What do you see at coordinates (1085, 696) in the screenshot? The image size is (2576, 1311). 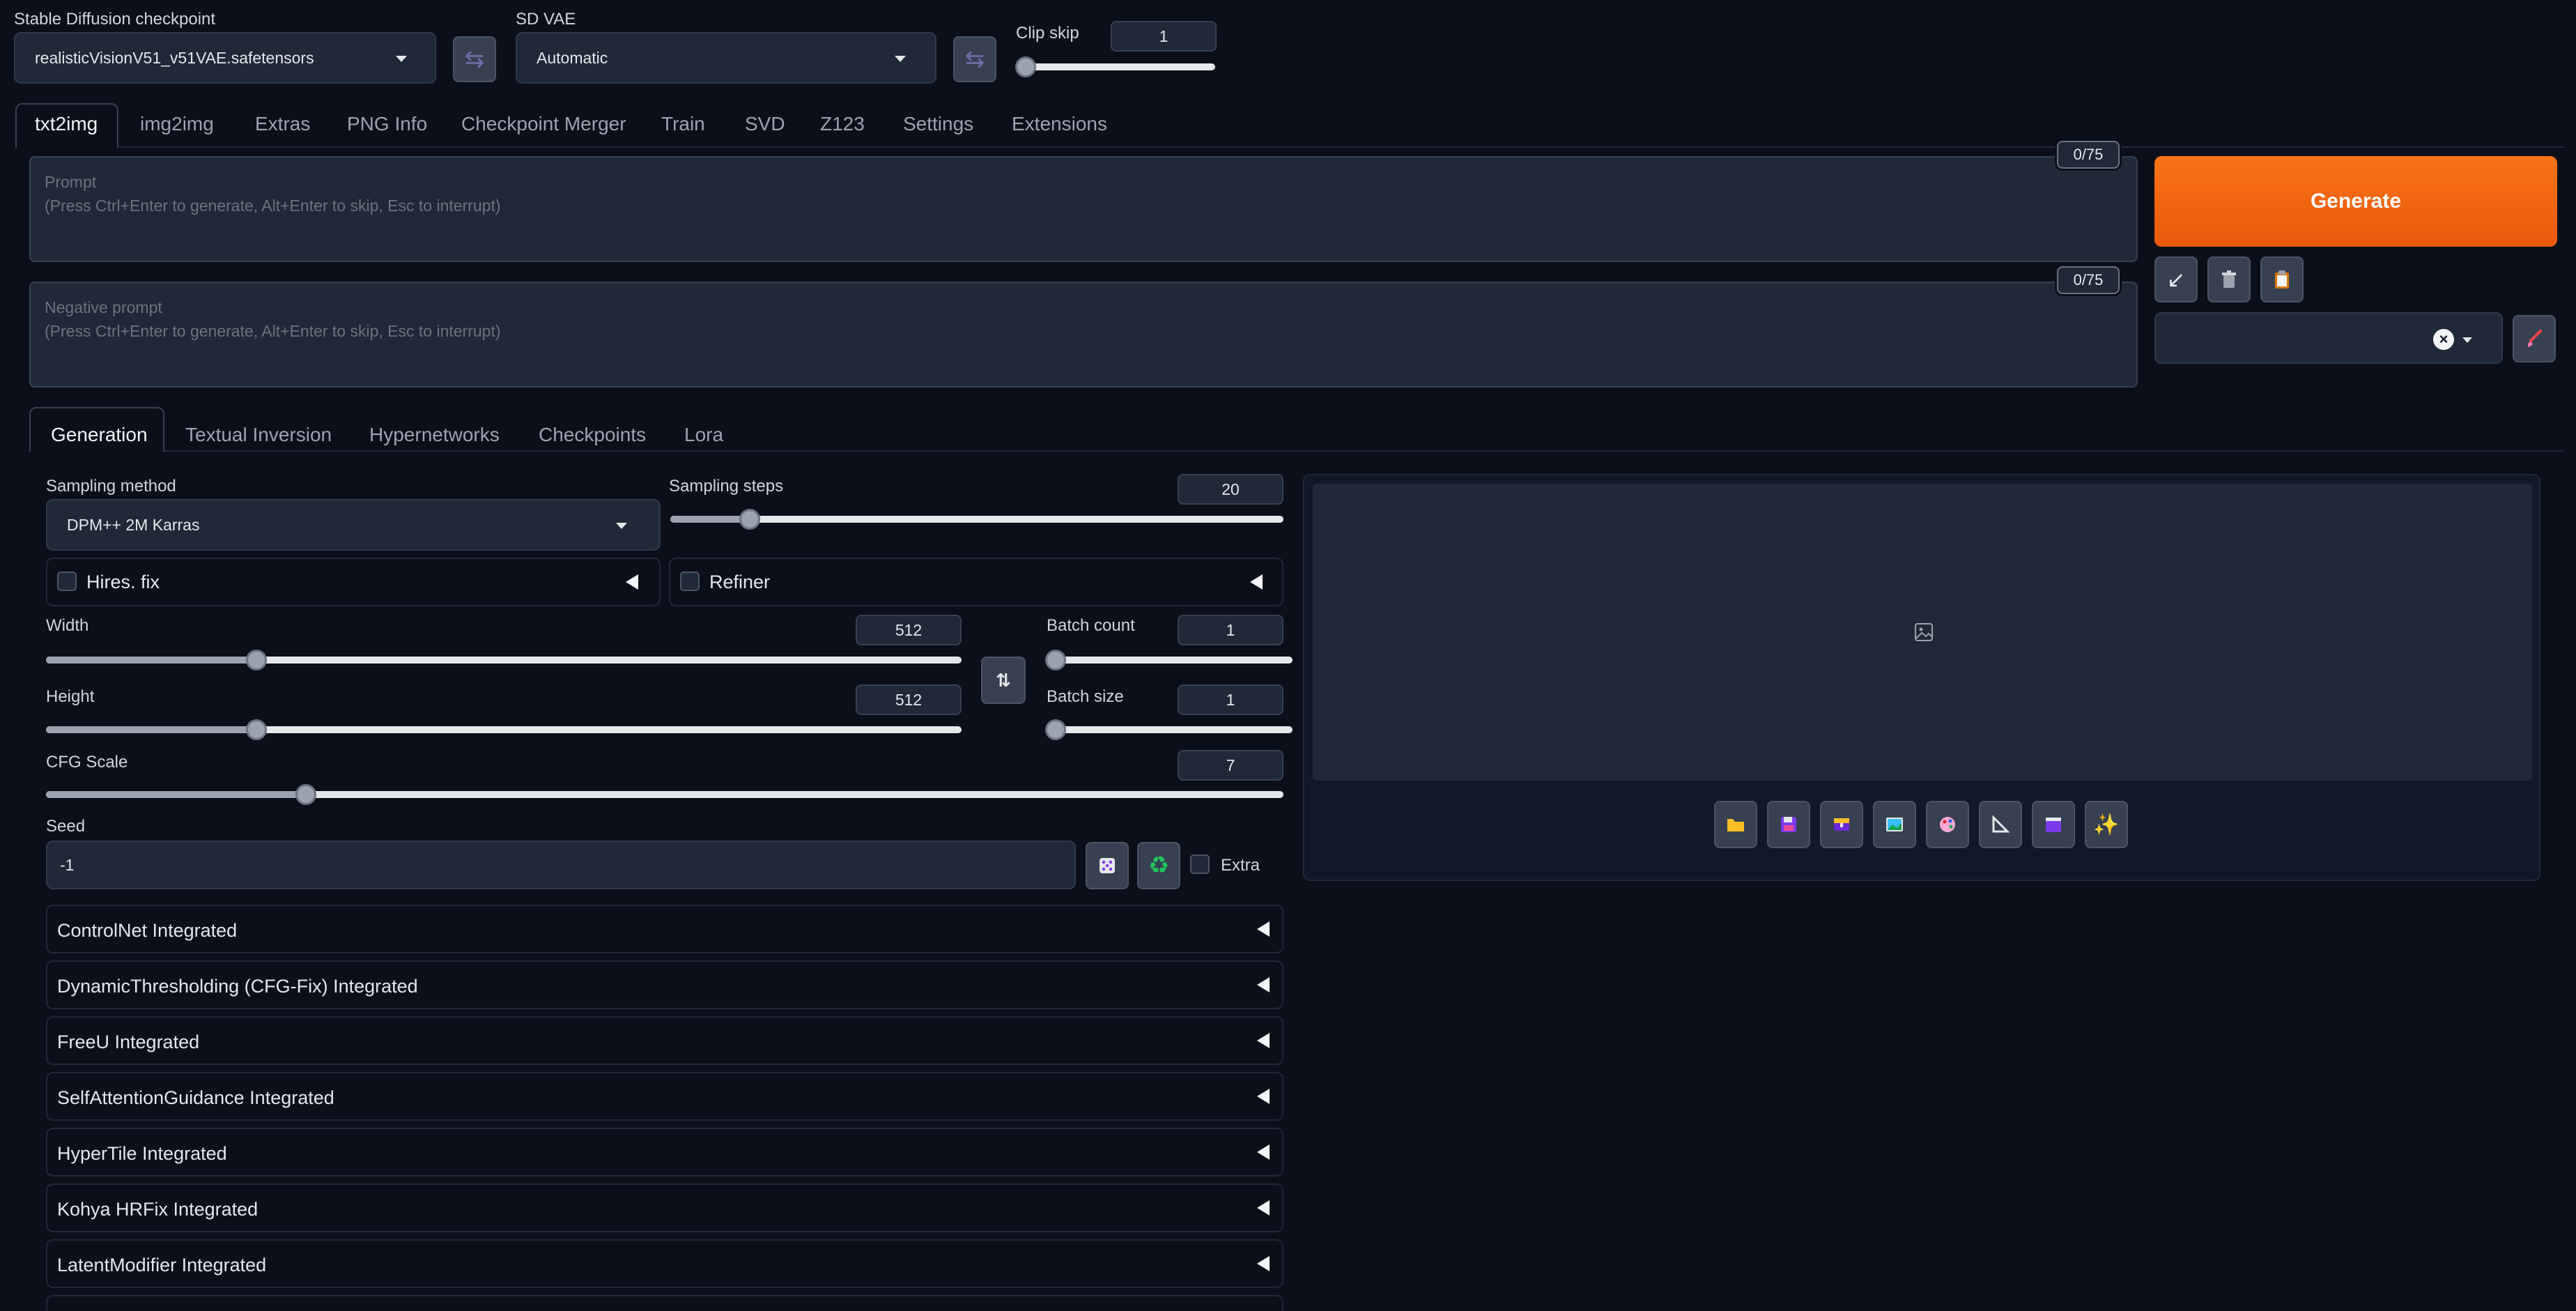 I see `batch-size-label: Batch size` at bounding box center [1085, 696].